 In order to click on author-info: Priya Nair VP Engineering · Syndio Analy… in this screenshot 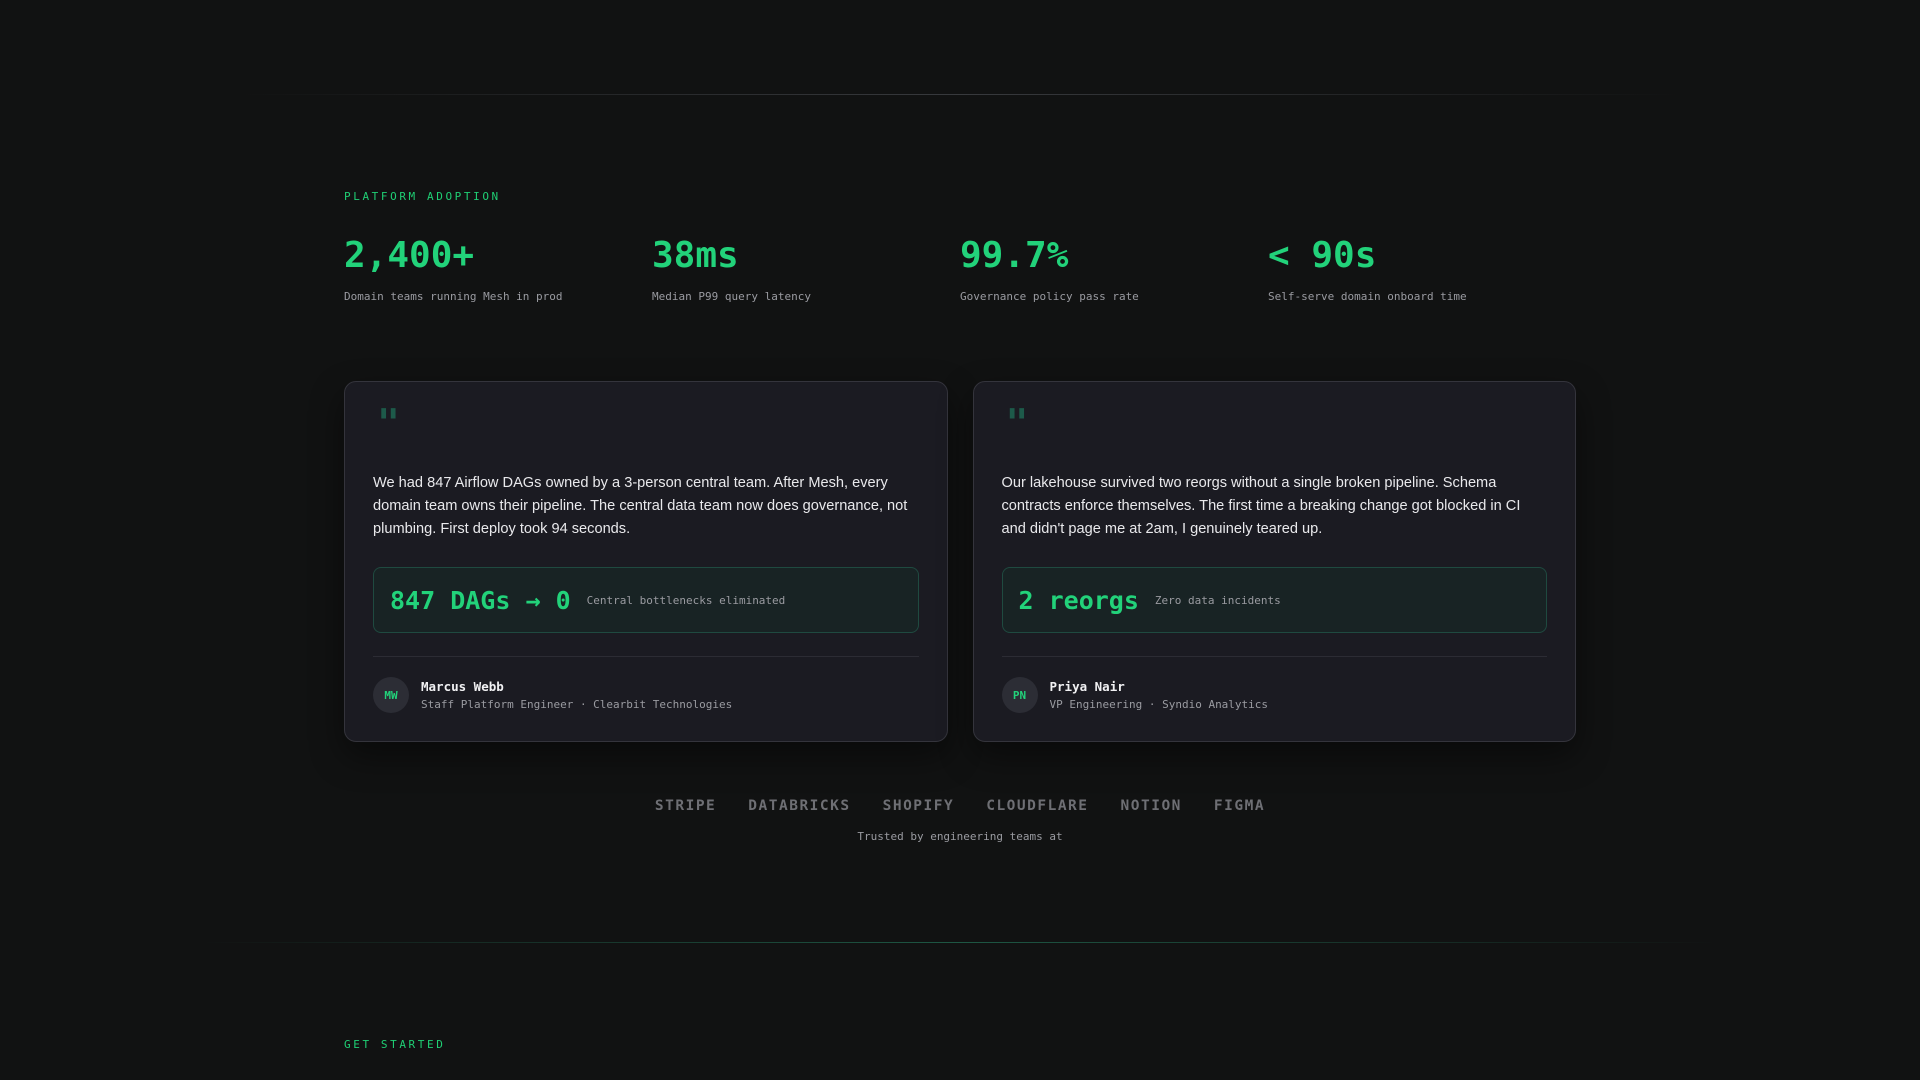, I will do `click(1159, 695)`.